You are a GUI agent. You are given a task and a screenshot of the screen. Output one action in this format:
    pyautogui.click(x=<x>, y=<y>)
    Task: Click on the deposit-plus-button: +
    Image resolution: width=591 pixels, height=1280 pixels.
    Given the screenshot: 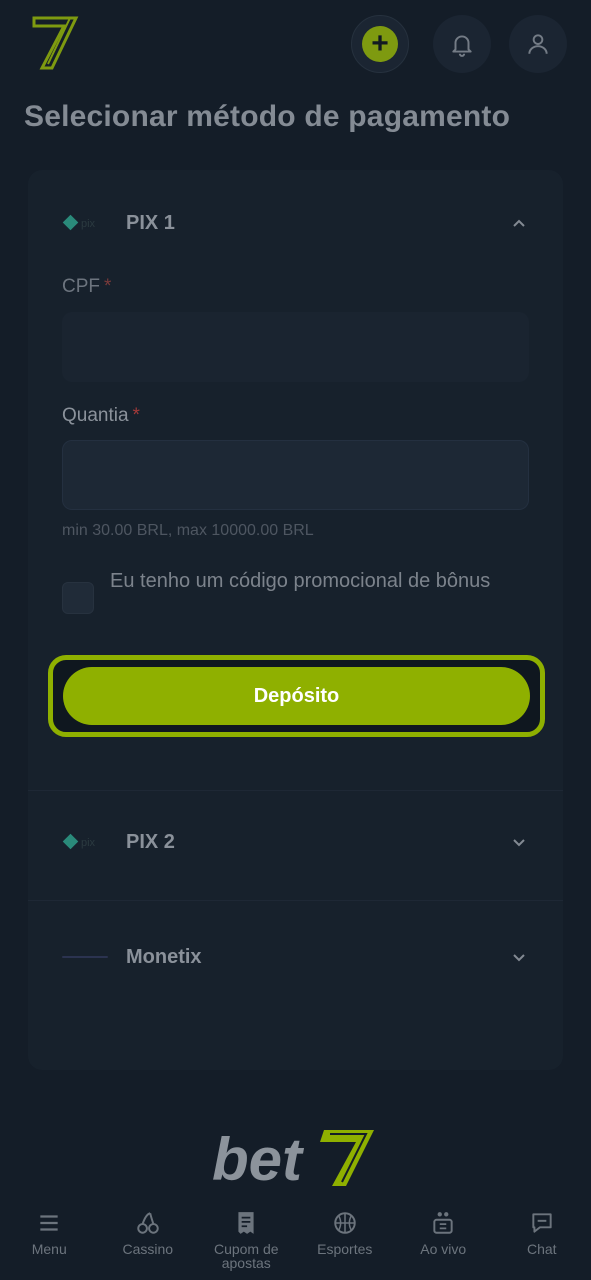 What is the action you would take?
    pyautogui.click(x=380, y=44)
    